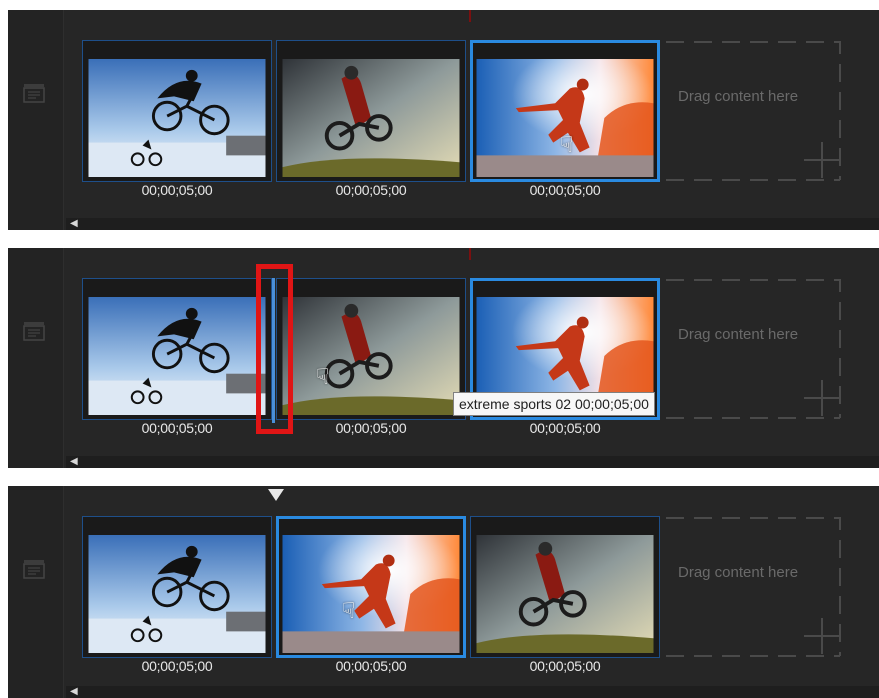 The image size is (879, 698). I want to click on insert-marker-icon, so click(276, 495).